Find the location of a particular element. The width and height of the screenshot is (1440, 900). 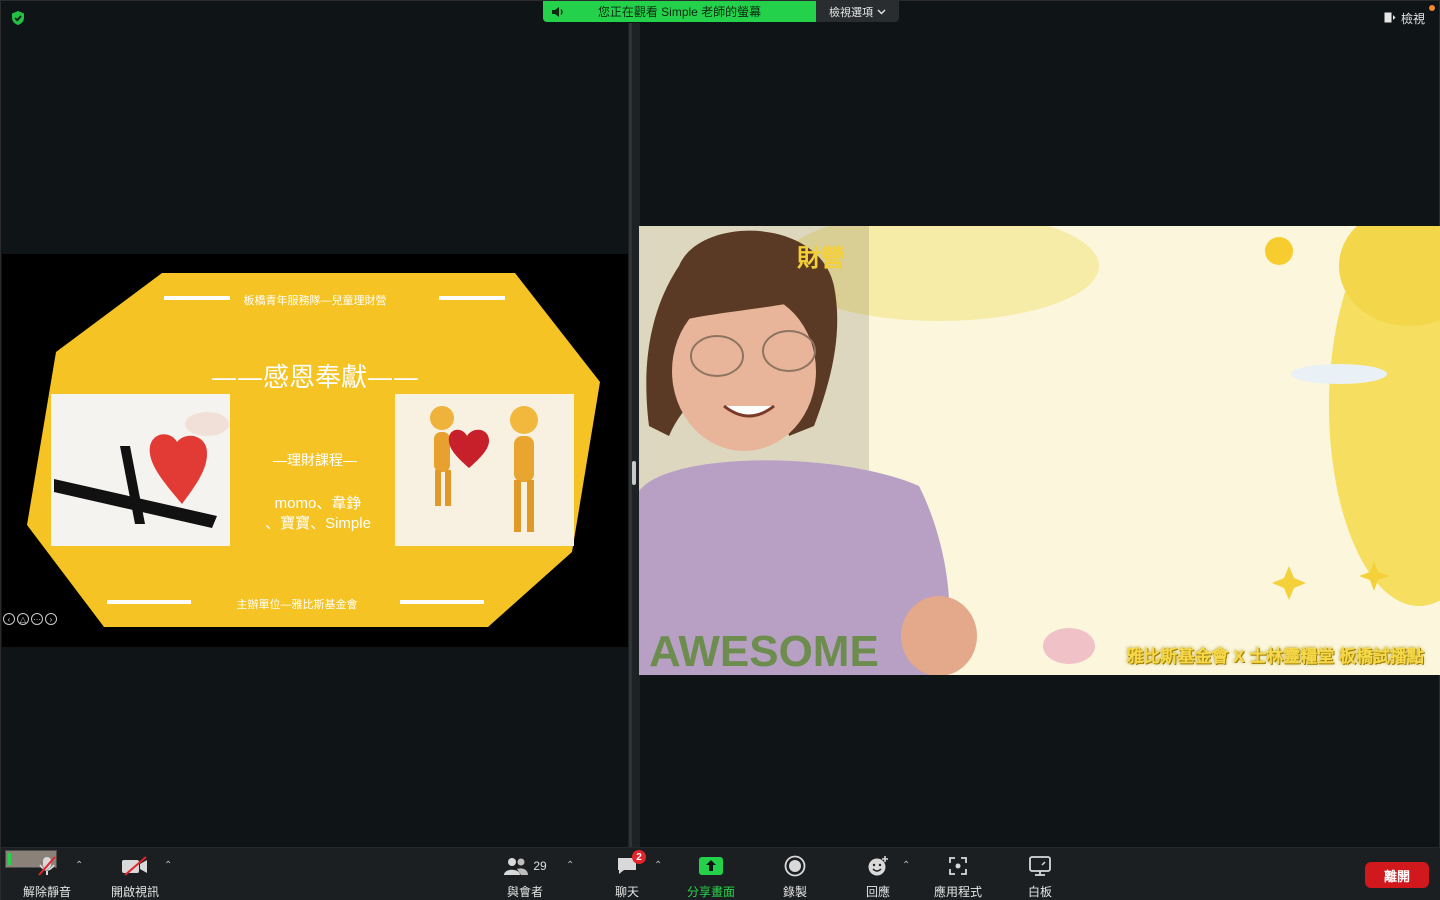

whiteboard-label: 白板 is located at coordinates (1039, 892).